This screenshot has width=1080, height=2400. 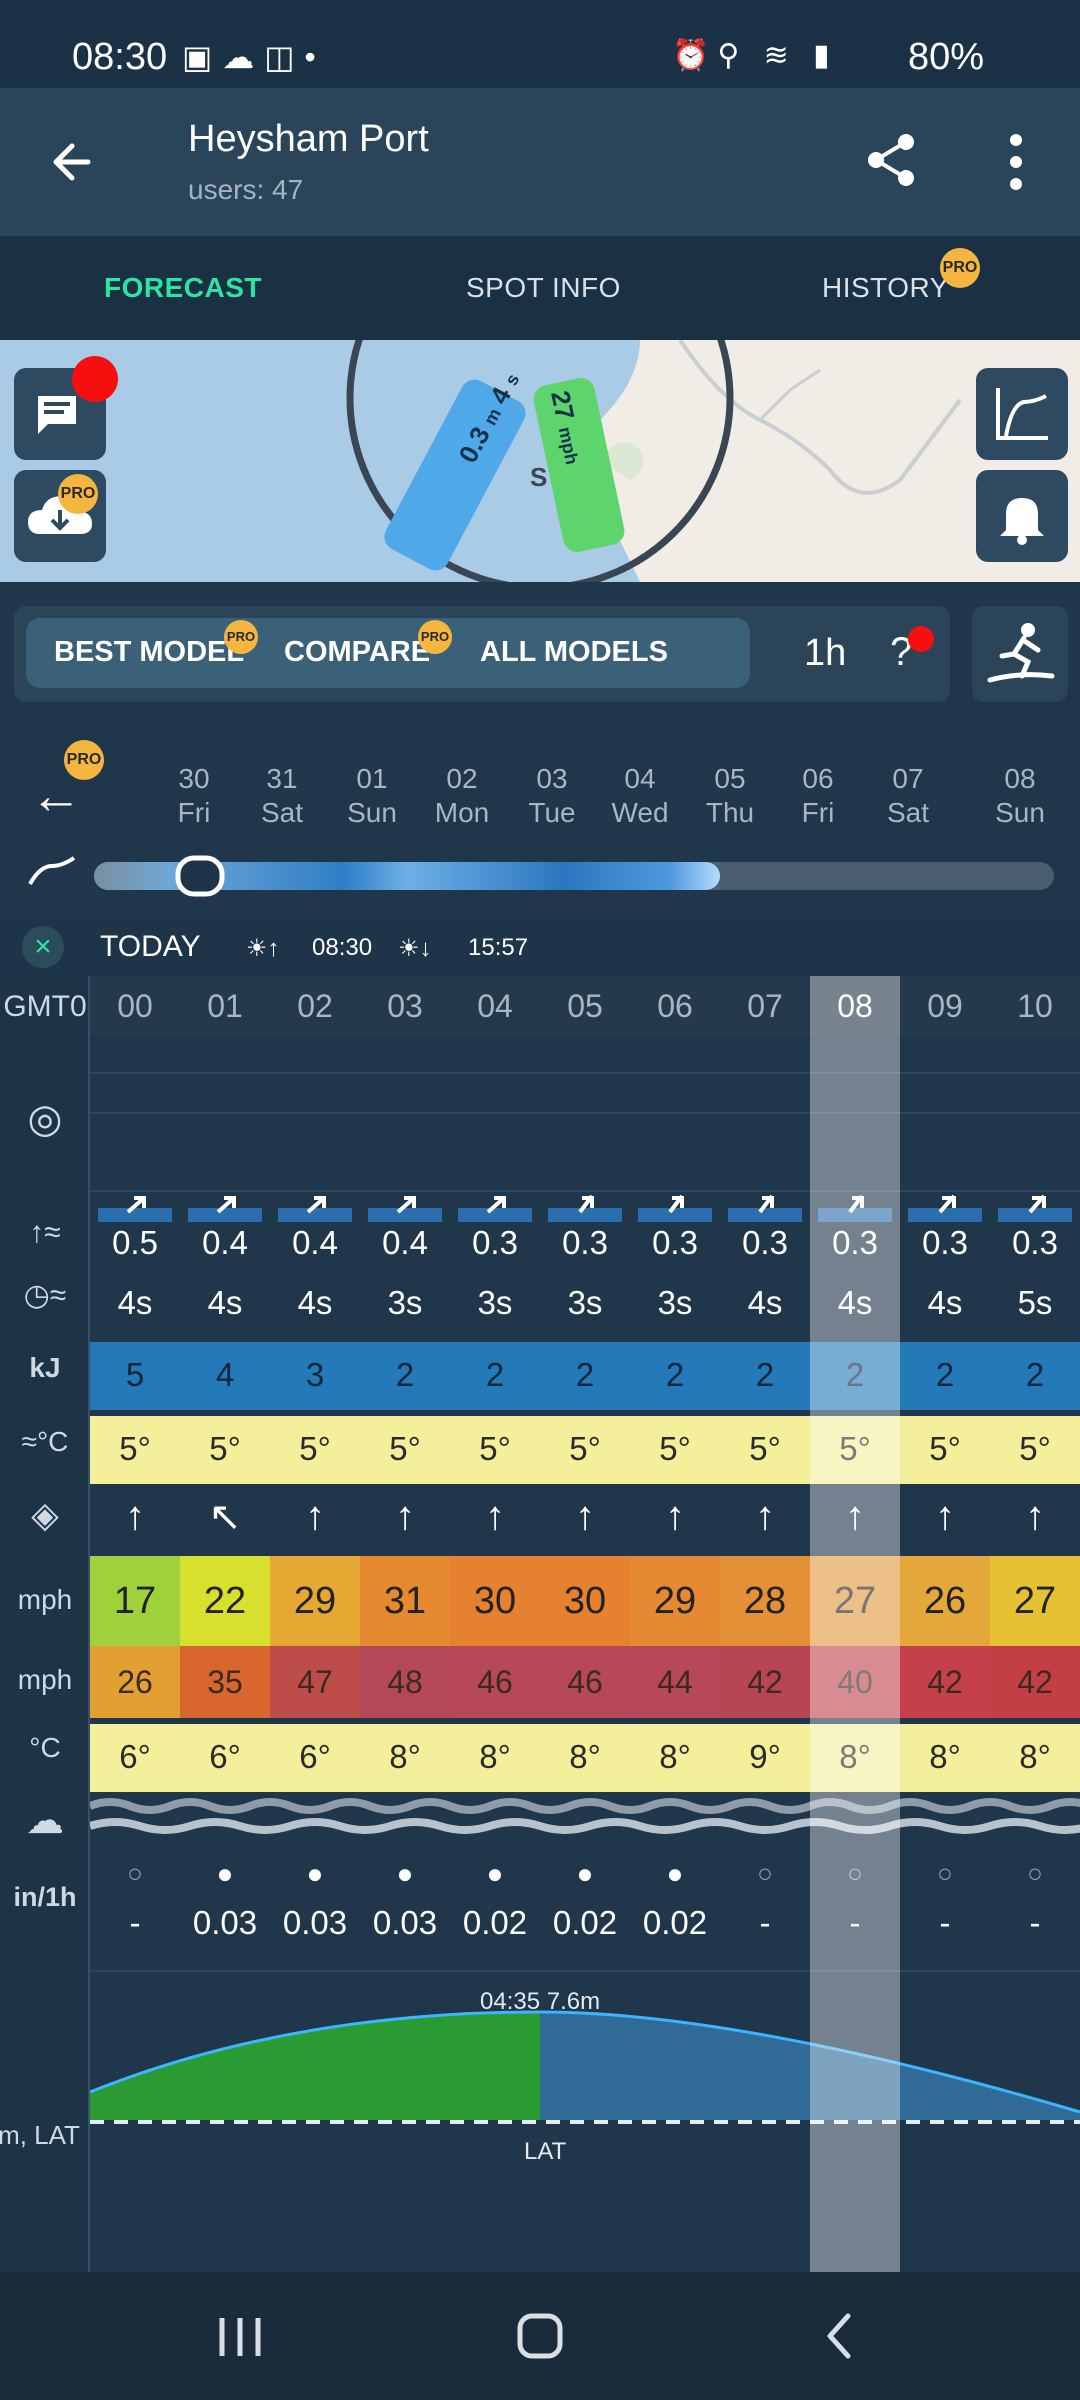 What do you see at coordinates (462, 796) in the screenshot?
I see `day-item: 02 Mon` at bounding box center [462, 796].